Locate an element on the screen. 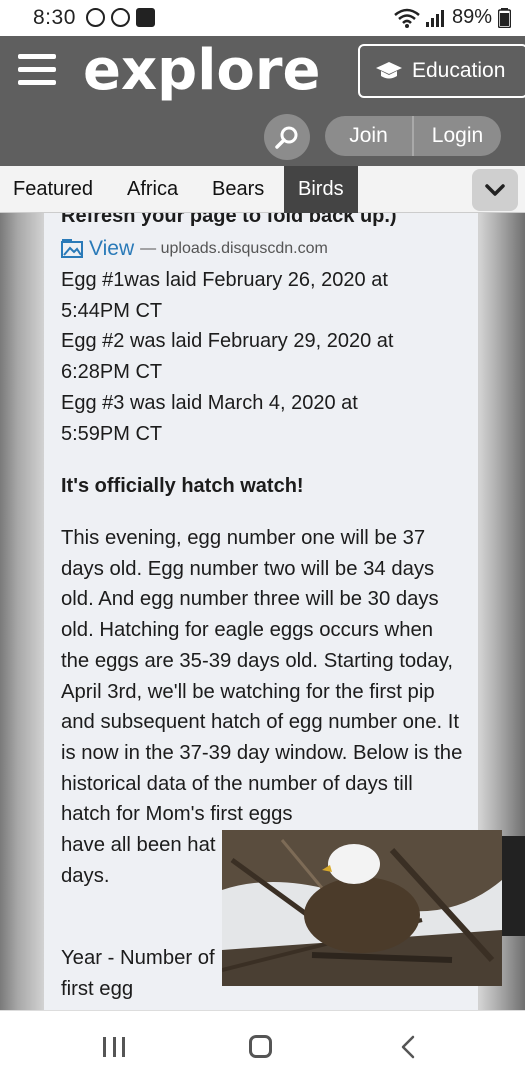  notification-icons is located at coordinates (120, 17).